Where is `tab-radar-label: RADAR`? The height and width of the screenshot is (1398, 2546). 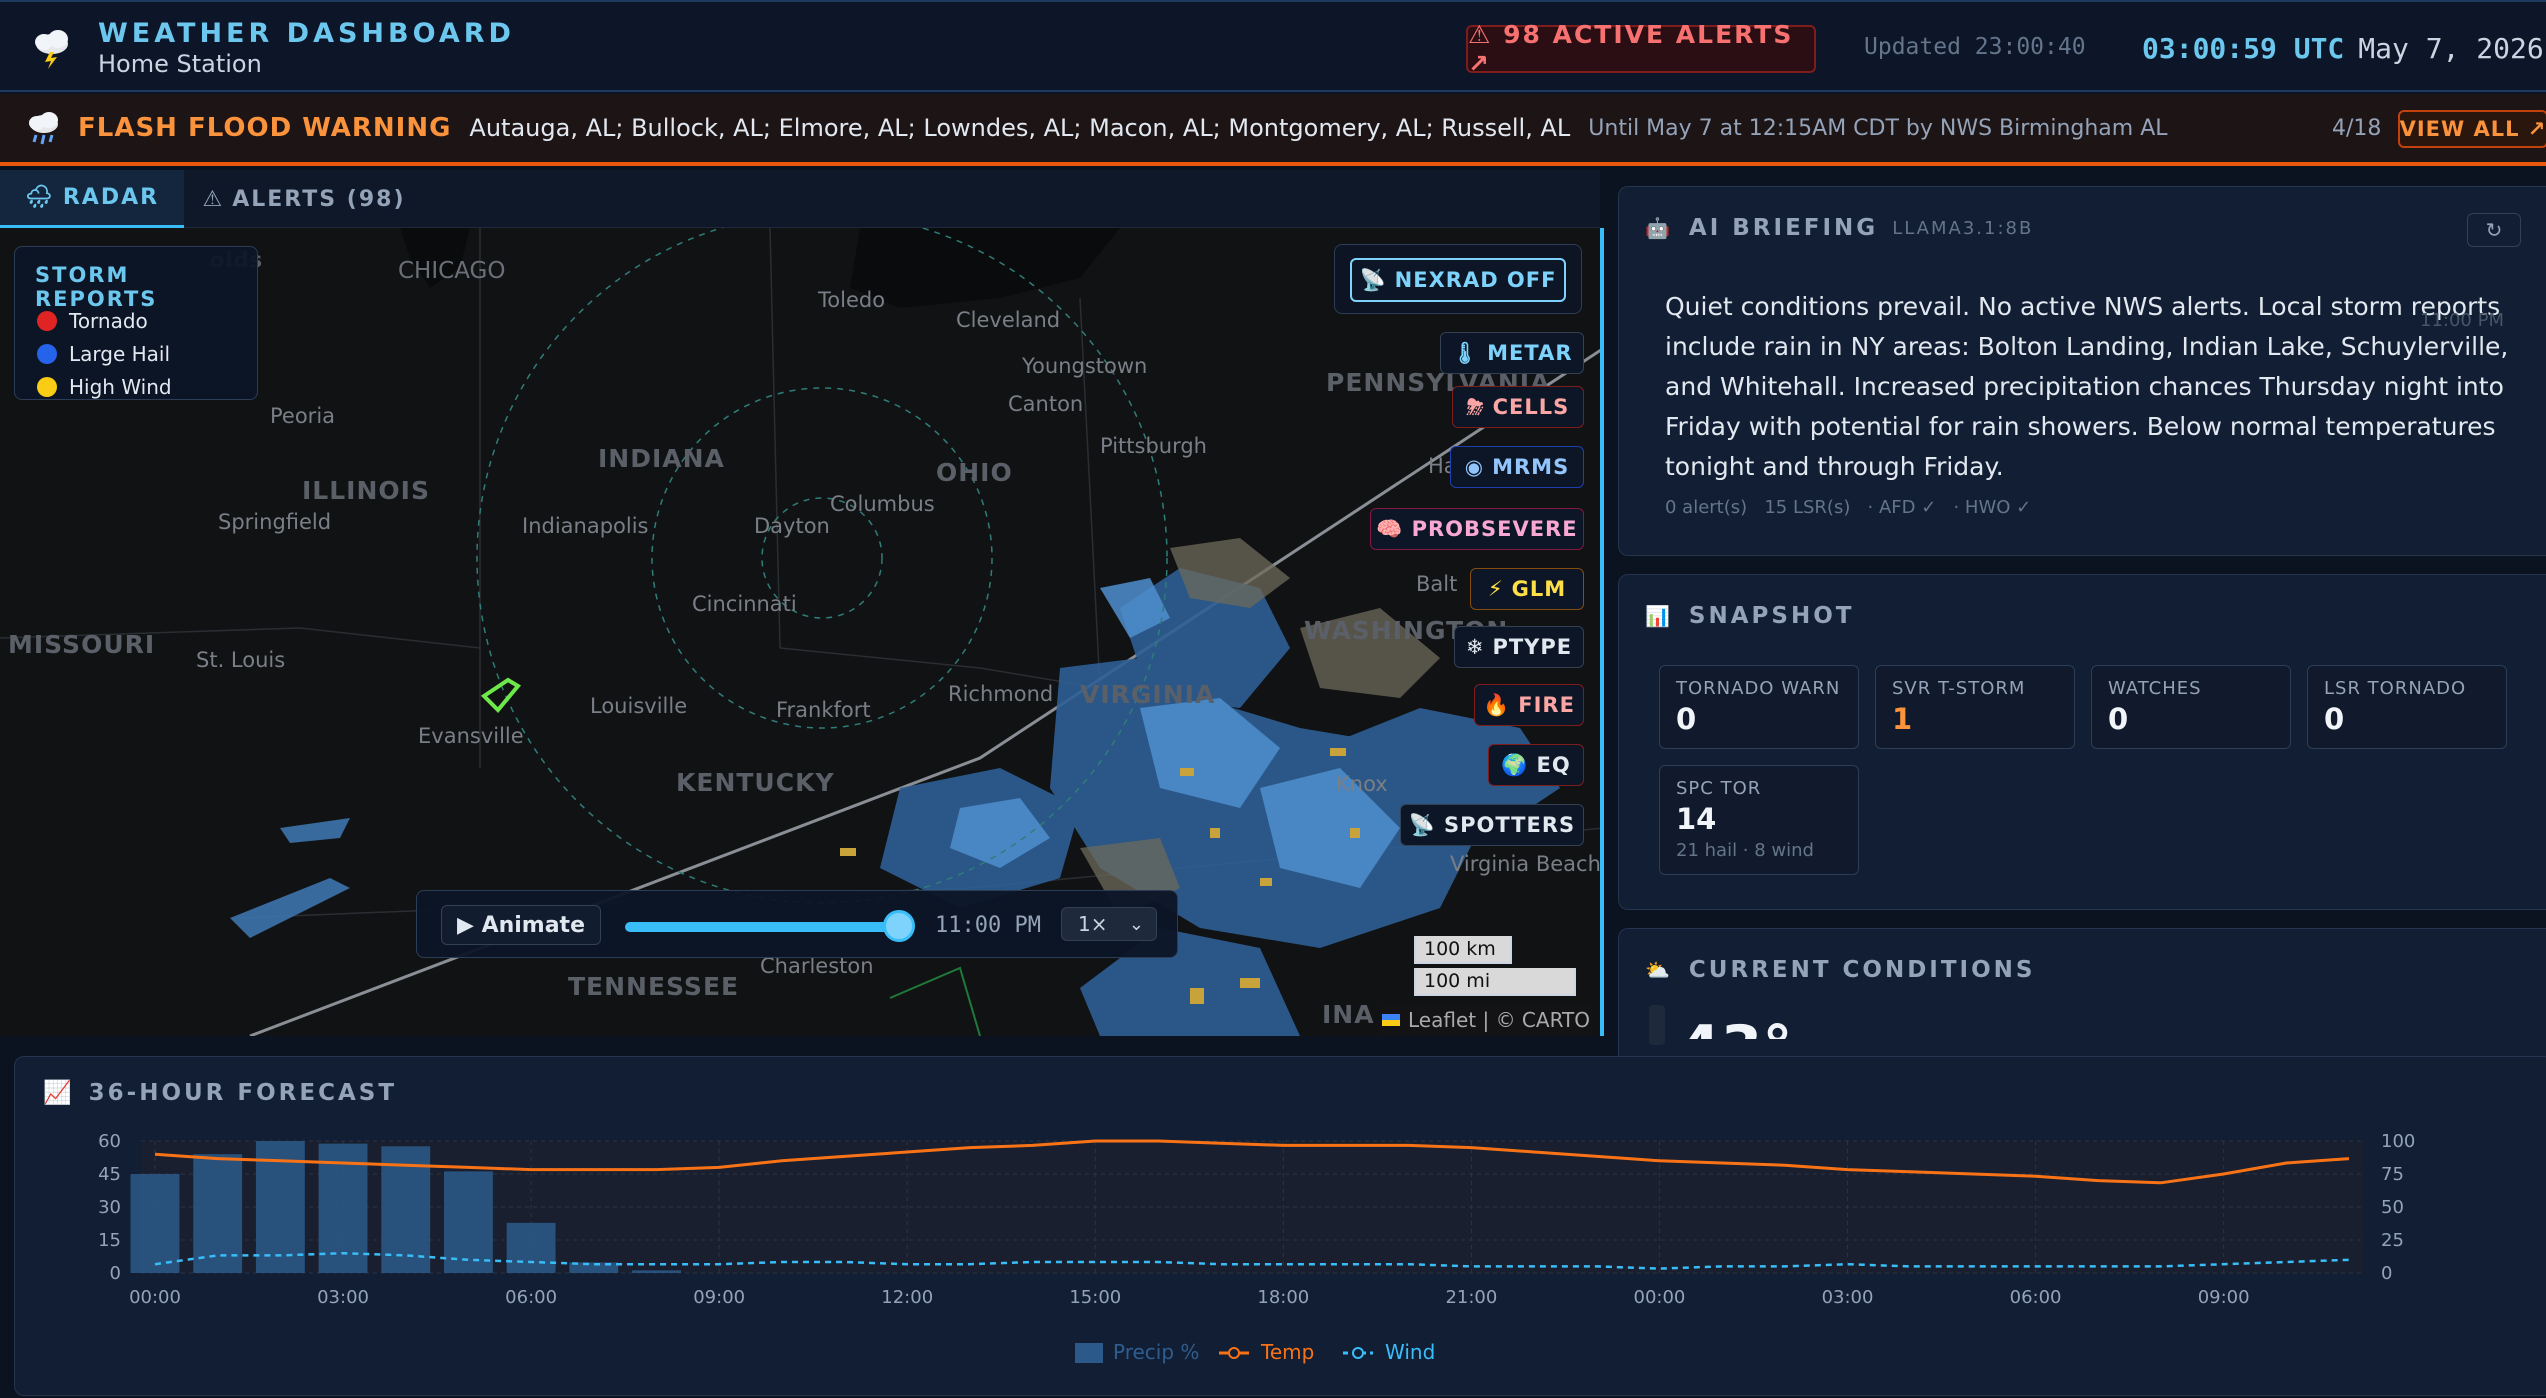 tab-radar-label: RADAR is located at coordinates (111, 197).